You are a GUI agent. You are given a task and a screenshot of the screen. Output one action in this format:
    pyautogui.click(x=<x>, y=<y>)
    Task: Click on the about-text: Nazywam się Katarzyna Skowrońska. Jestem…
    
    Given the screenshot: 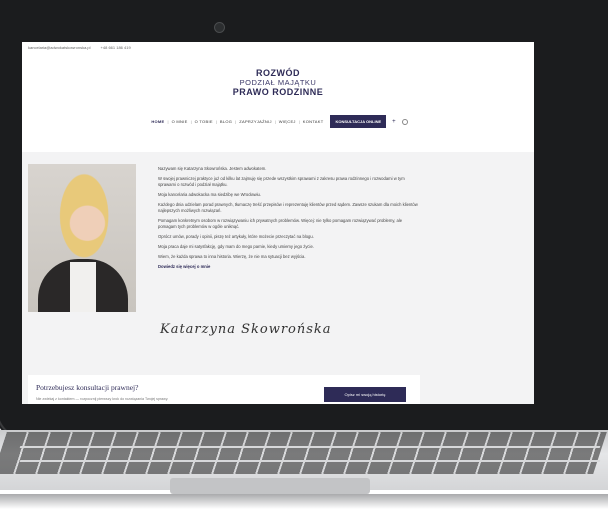 What is the action you would take?
    pyautogui.click(x=288, y=220)
    